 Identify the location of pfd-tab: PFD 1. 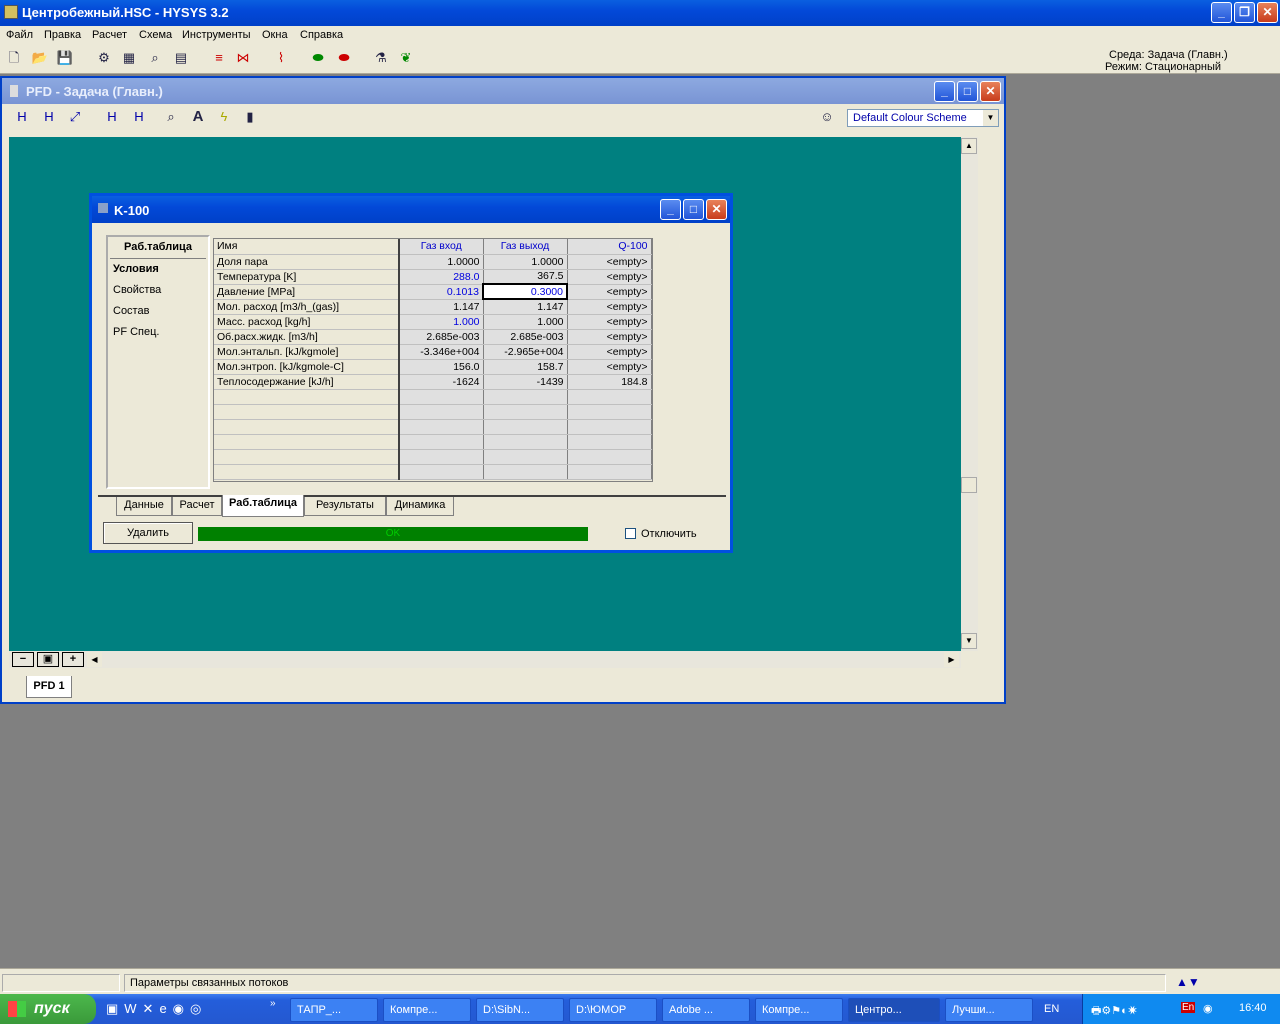
(49, 687).